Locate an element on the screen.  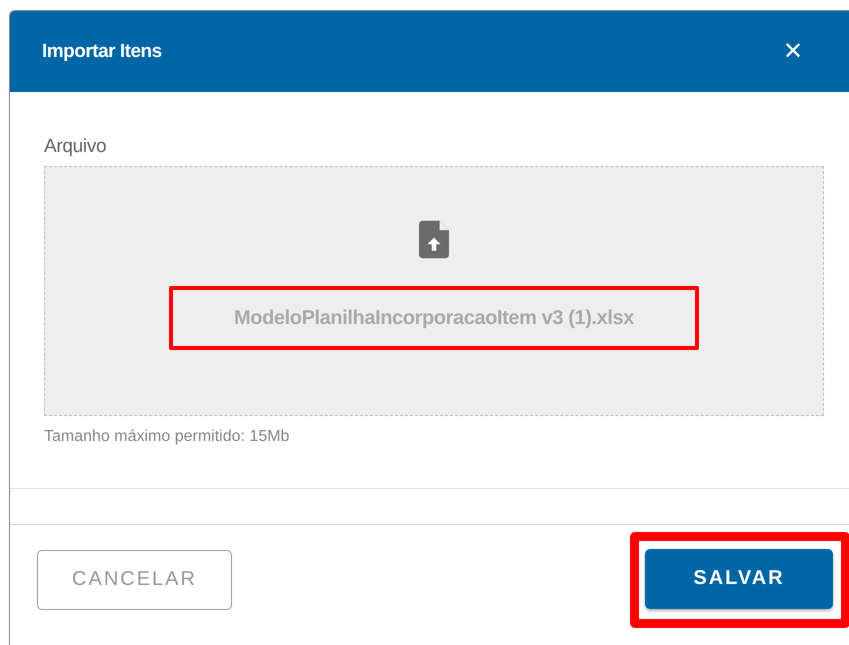
close-button: ✕ is located at coordinates (793, 51).